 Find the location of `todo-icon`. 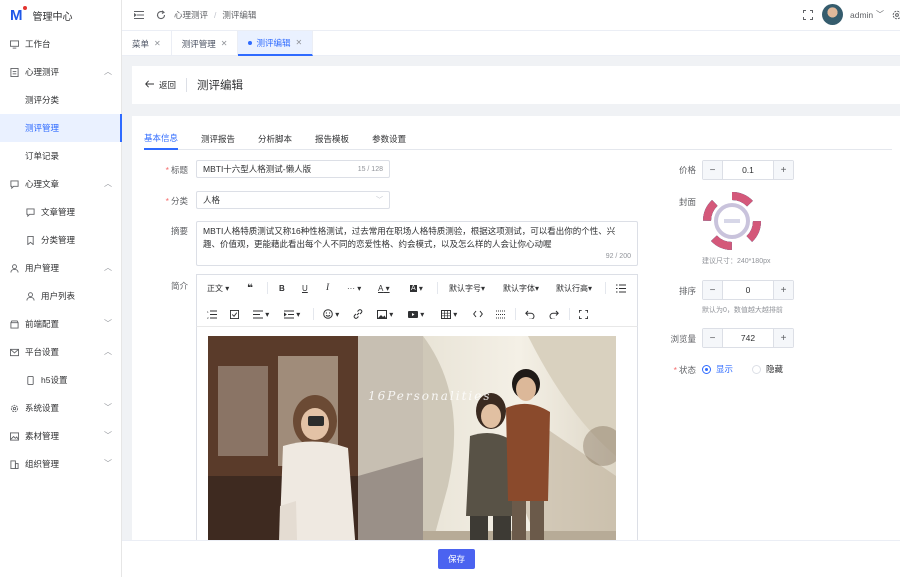

todo-icon is located at coordinates (234, 314).